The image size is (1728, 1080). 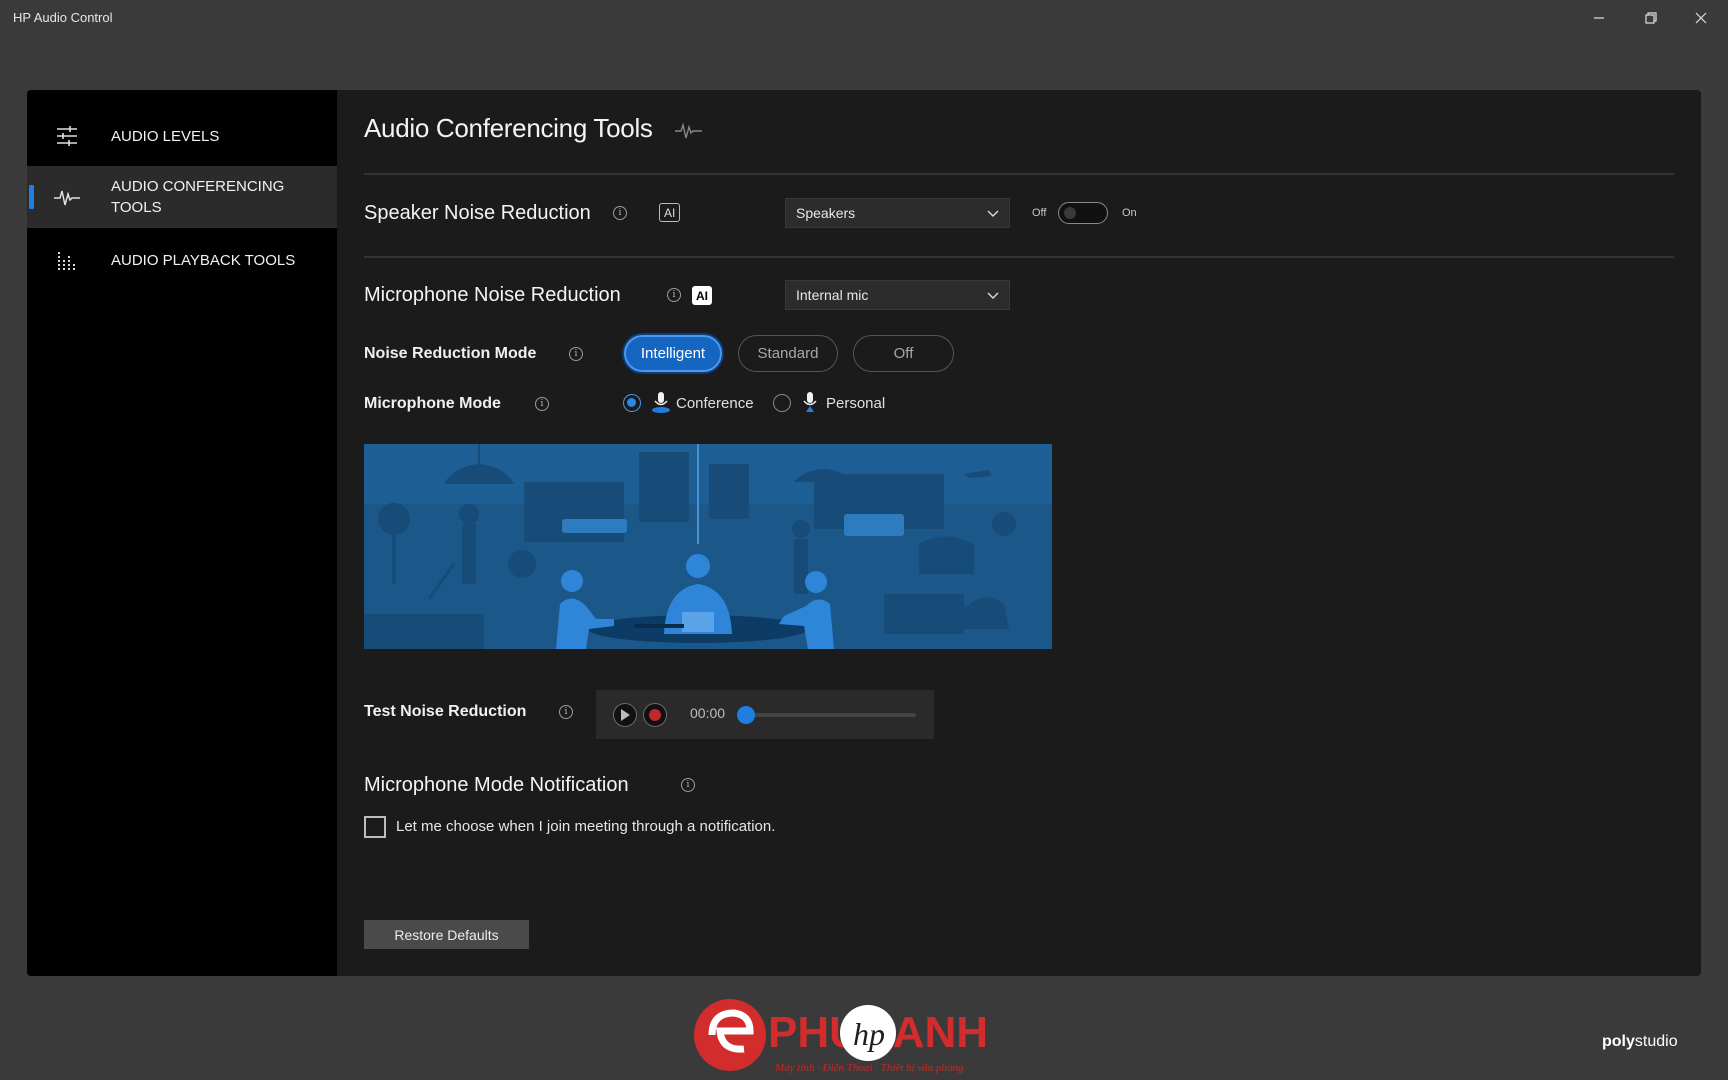 What do you see at coordinates (496, 785) in the screenshot?
I see `mic-mode-notification-title: Microphone Mode Notification` at bounding box center [496, 785].